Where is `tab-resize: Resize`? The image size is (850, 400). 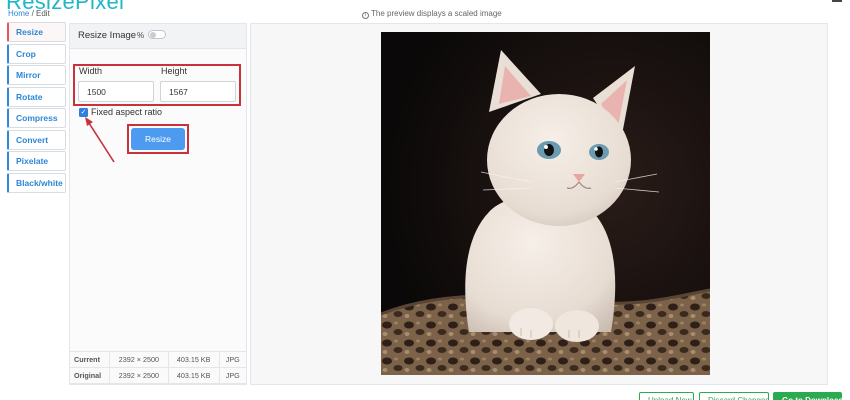 tab-resize: Resize is located at coordinates (36, 32).